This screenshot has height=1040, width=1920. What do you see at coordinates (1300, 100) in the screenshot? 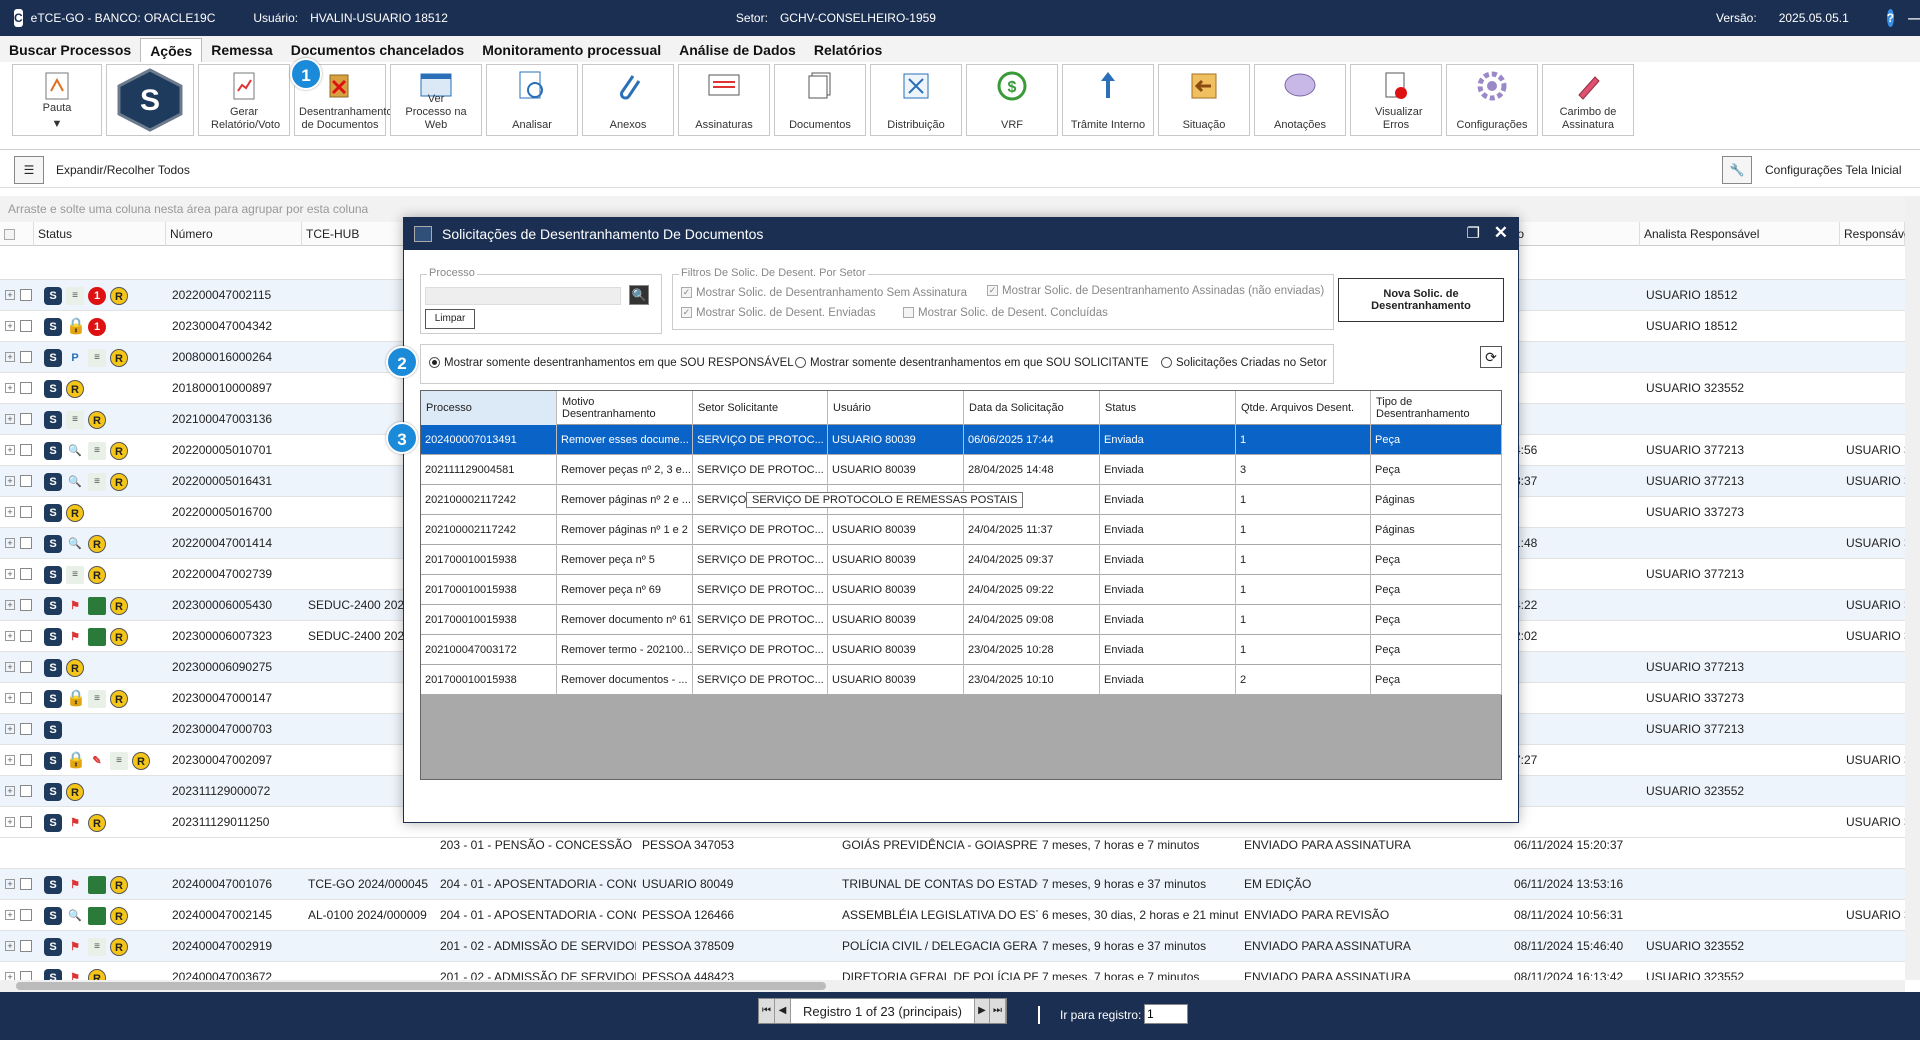
I see `ribbon-anotacoes: Anotações` at bounding box center [1300, 100].